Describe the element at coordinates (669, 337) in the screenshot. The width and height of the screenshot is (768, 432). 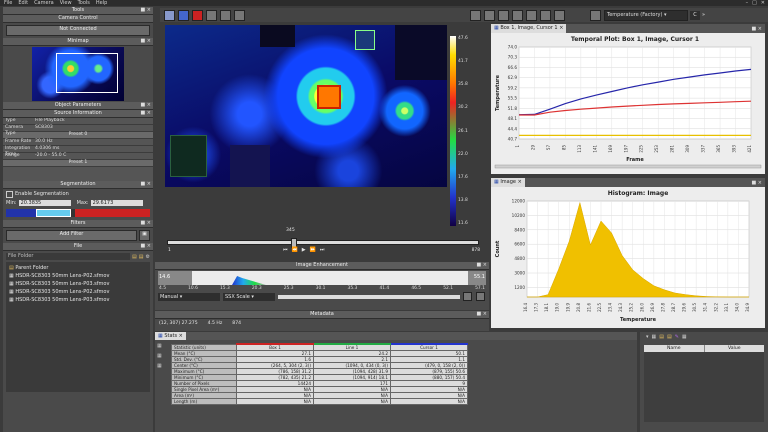
I see `save-icon: ▤` at that location.